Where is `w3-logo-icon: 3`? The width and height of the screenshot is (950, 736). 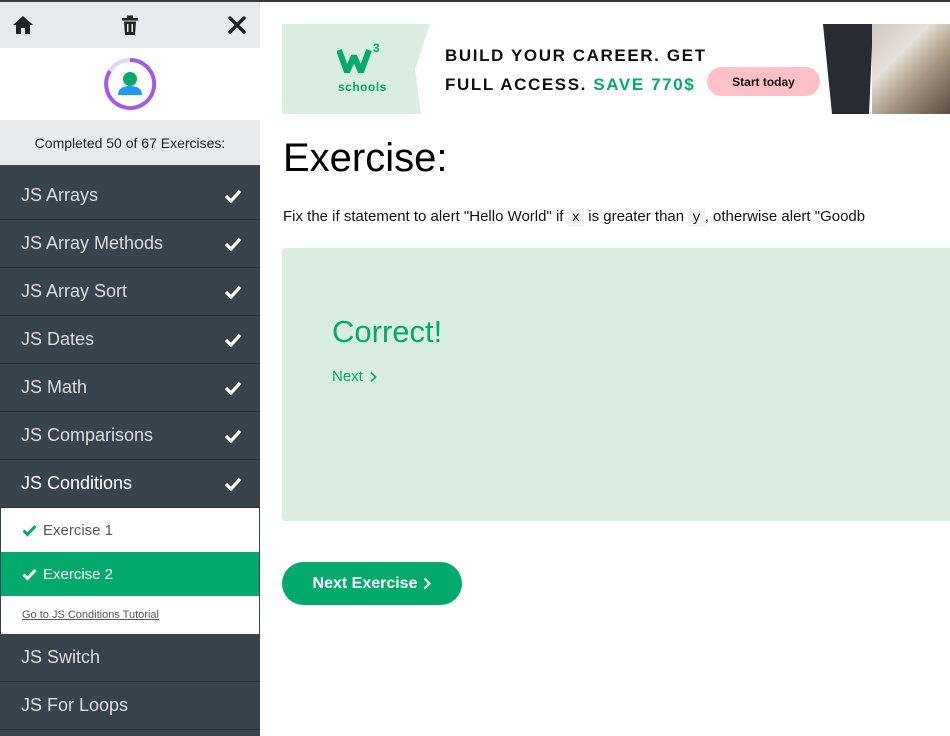
w3-logo-icon: 3 is located at coordinates (358, 58).